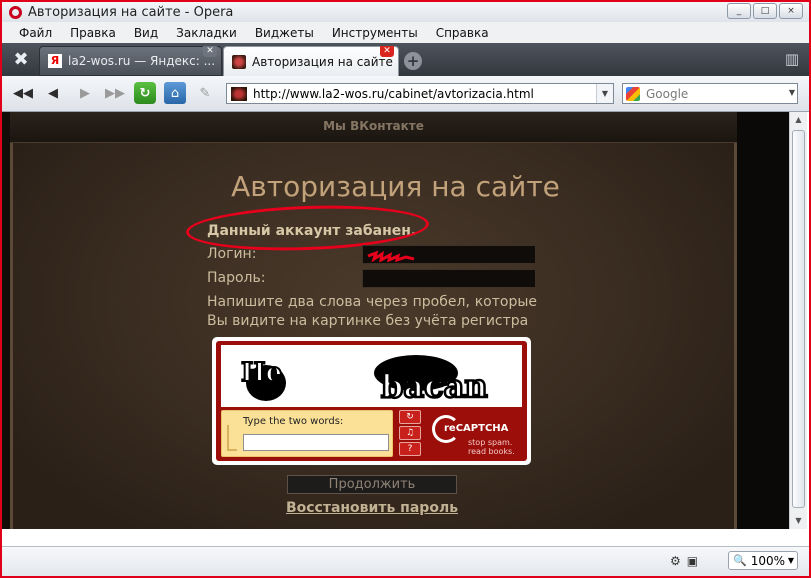 The height and width of the screenshot is (578, 811). Describe the element at coordinates (395, 186) in the screenshot. I see `page-title: Авторизация на сайте` at that location.